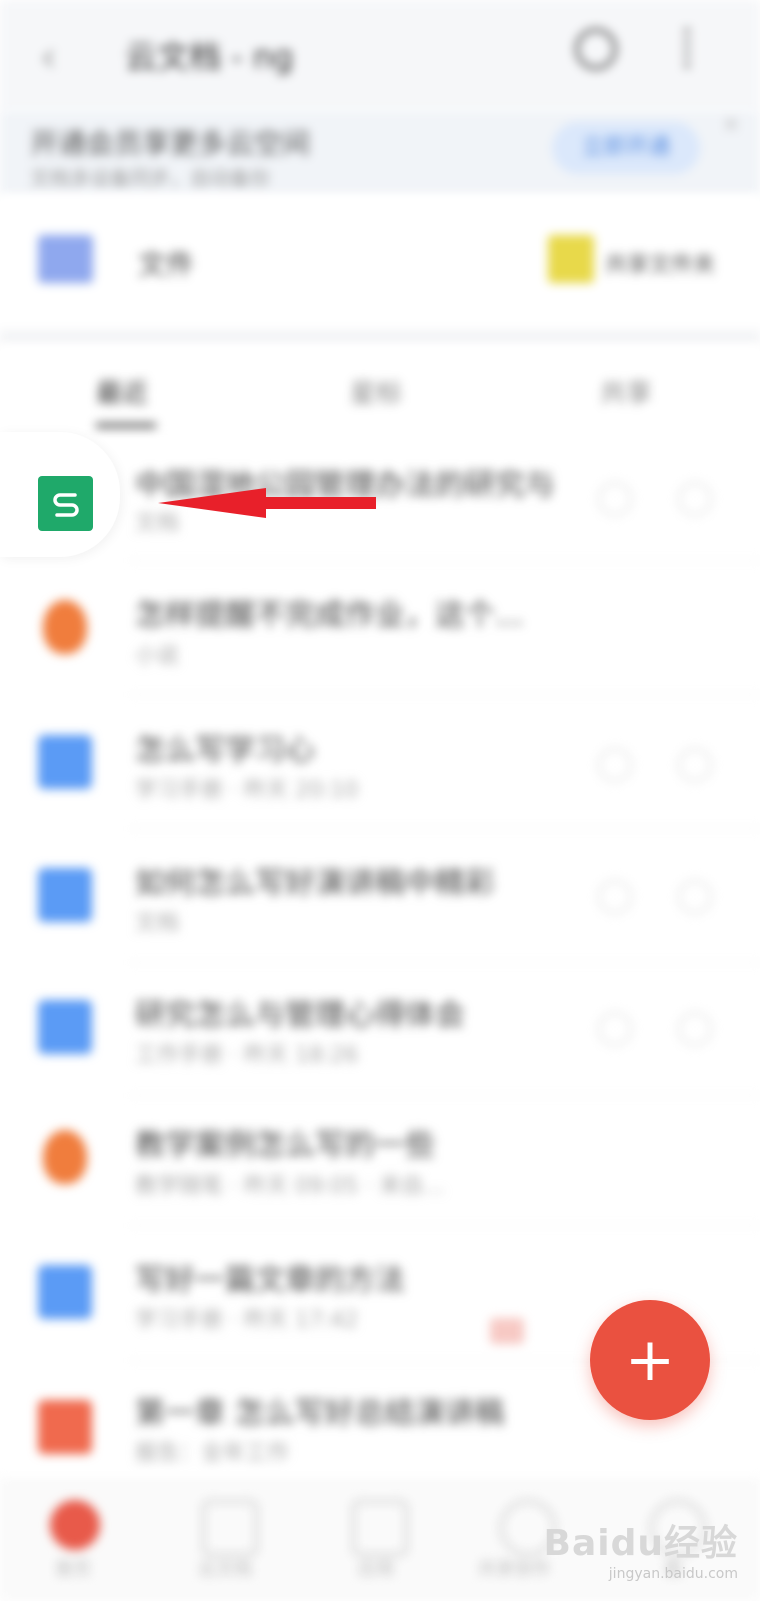 The image size is (760, 1601). I want to click on plus-icon: +, so click(650, 1360).